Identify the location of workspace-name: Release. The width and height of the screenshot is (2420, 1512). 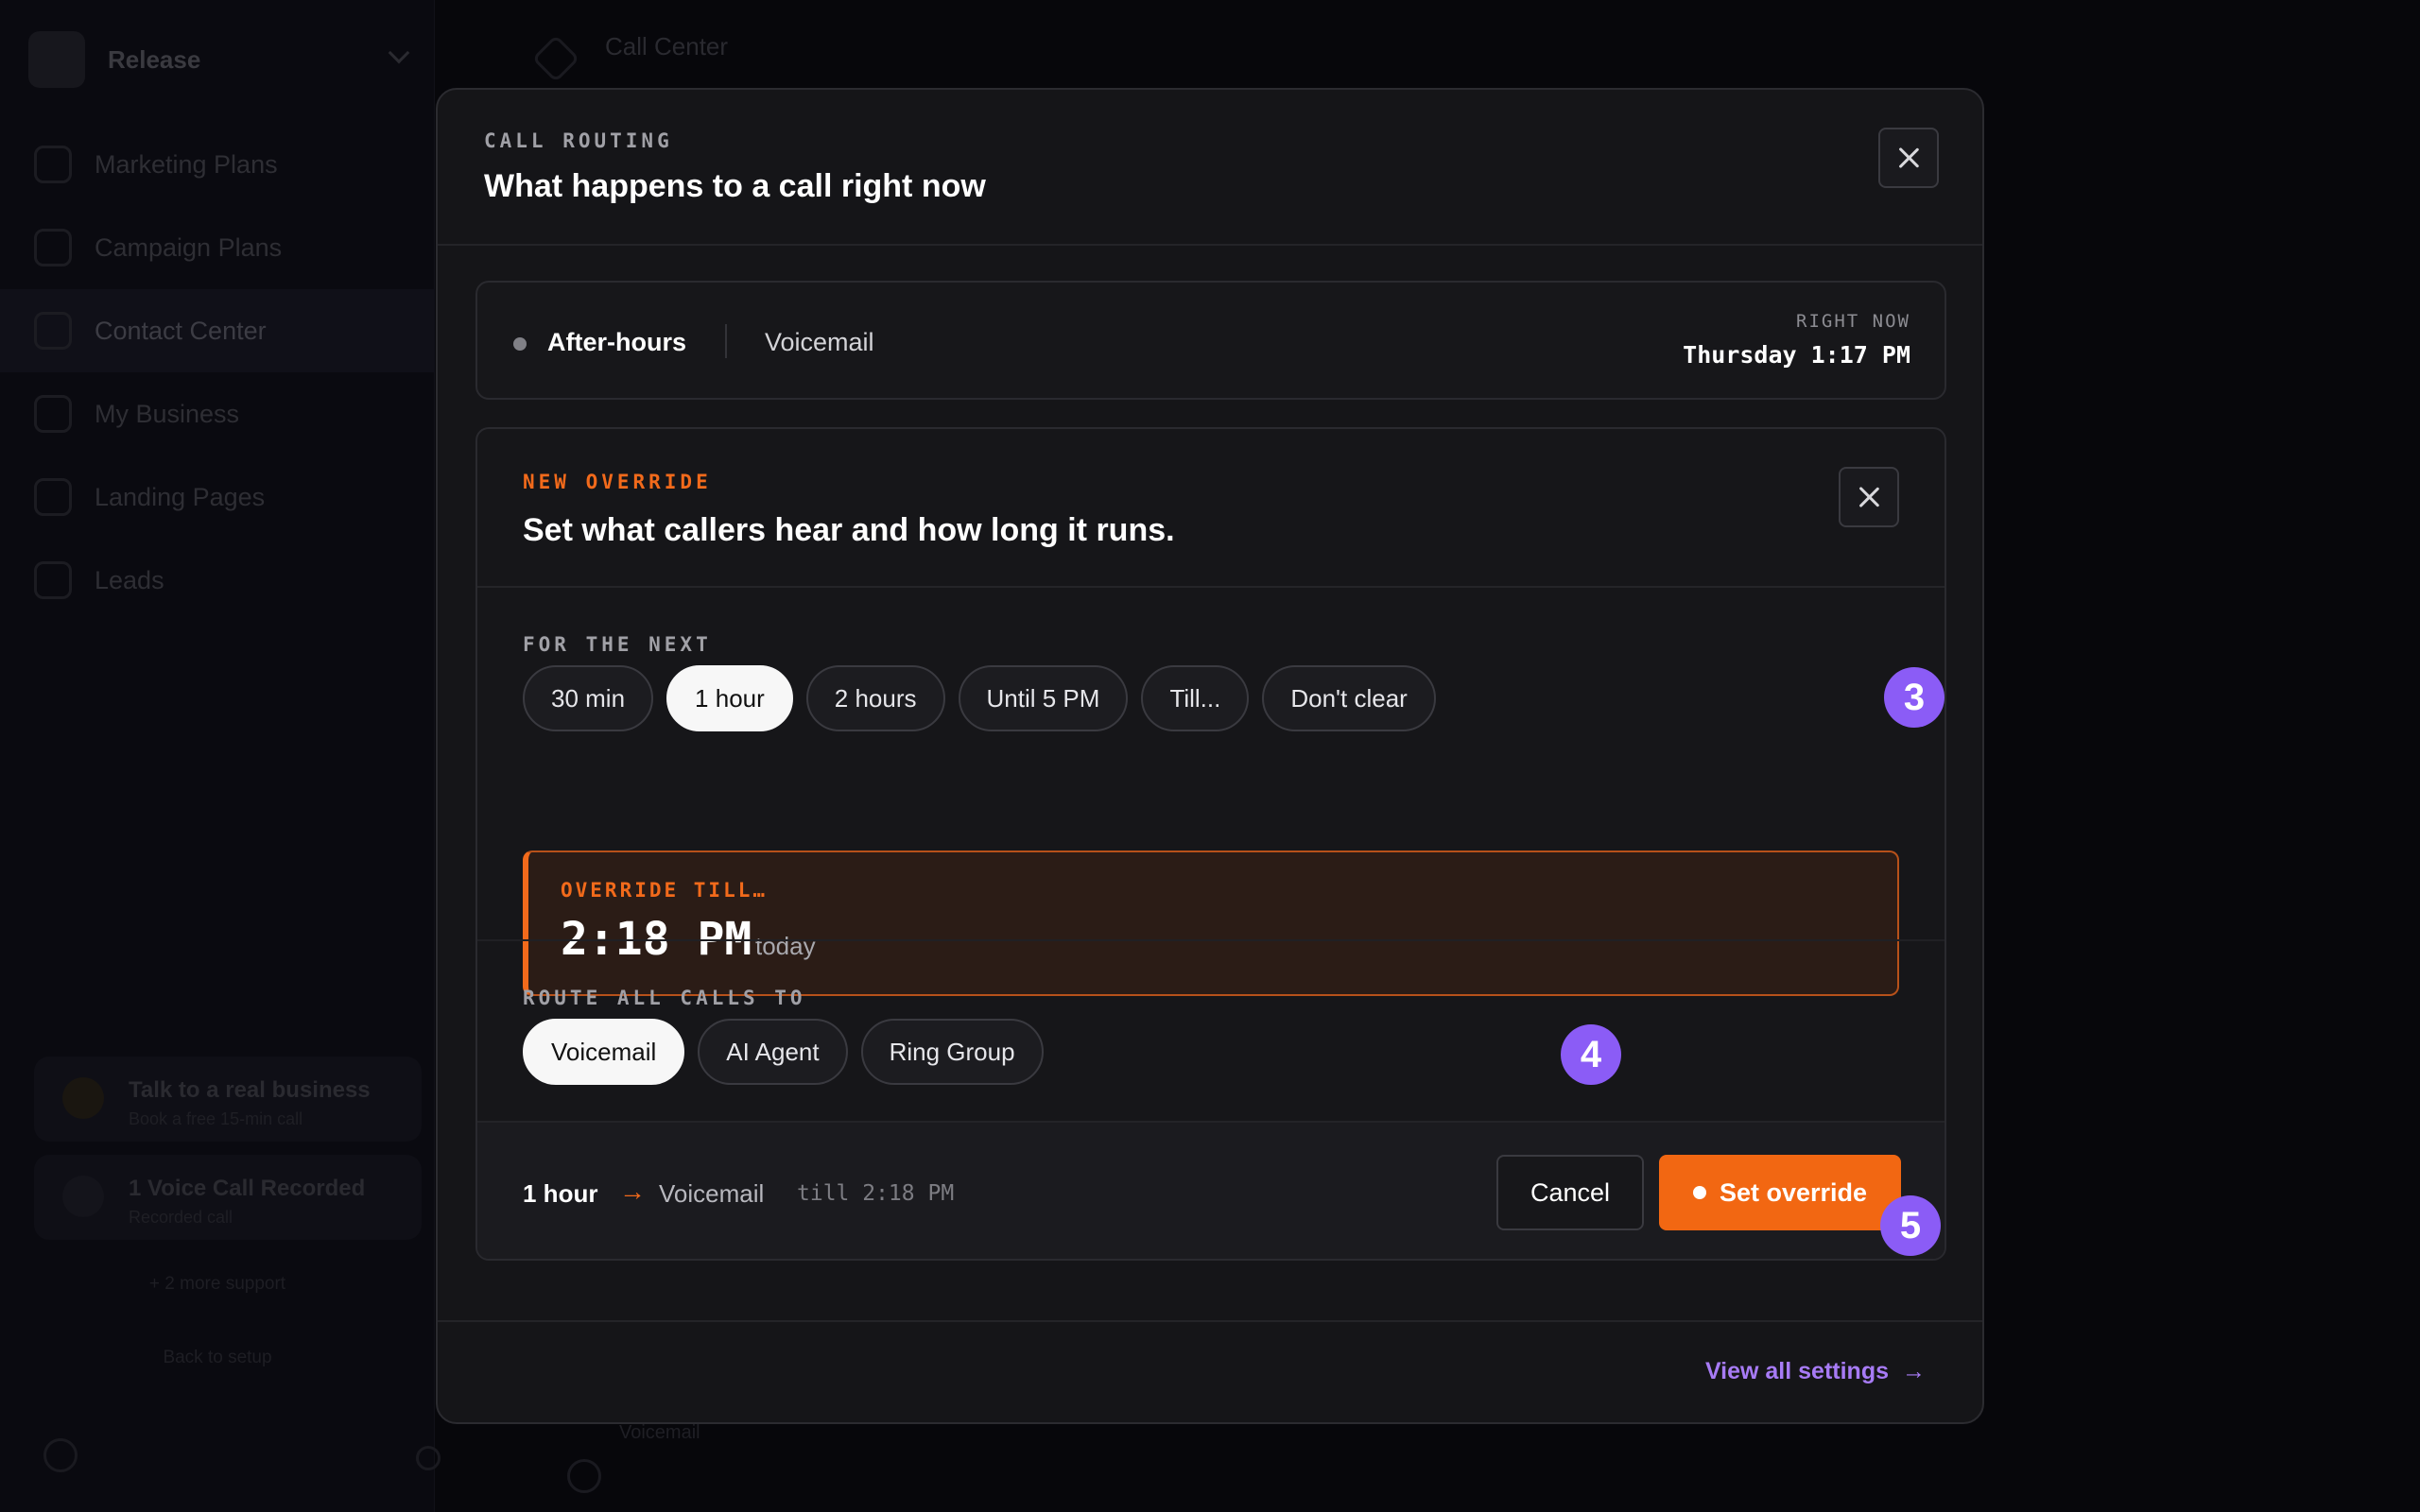
(154, 59).